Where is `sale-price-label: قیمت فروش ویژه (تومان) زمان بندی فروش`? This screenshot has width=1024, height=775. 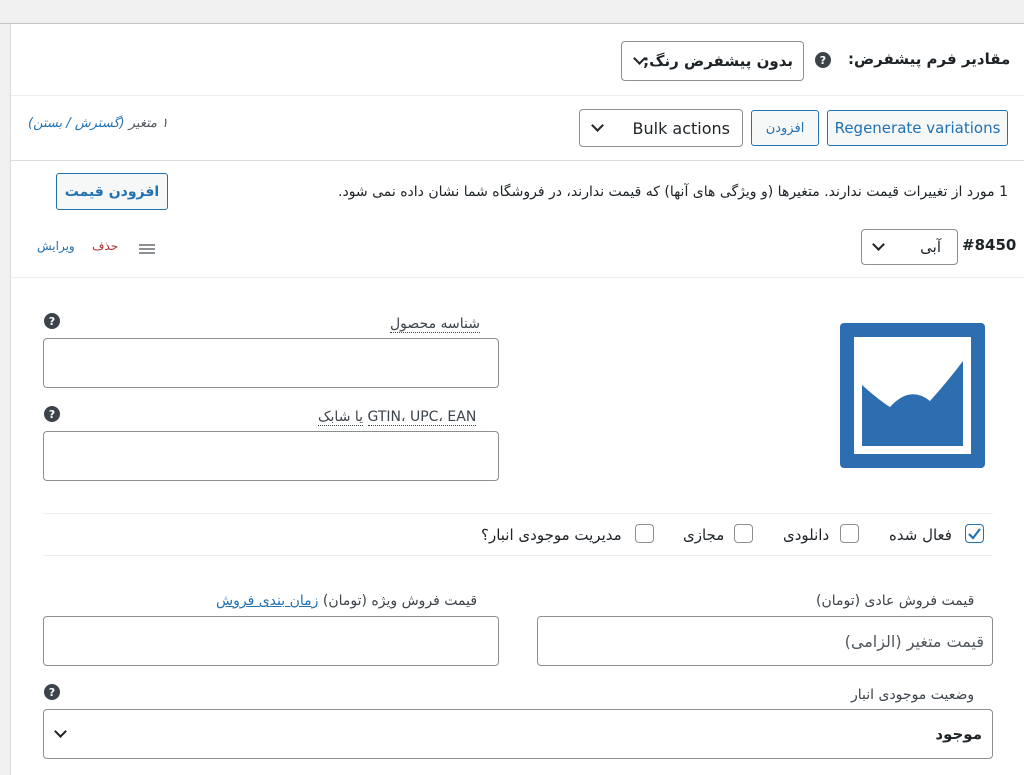
sale-price-label: قیمت فروش ویژه (تومان) زمان بندی فروش is located at coordinates (346, 601).